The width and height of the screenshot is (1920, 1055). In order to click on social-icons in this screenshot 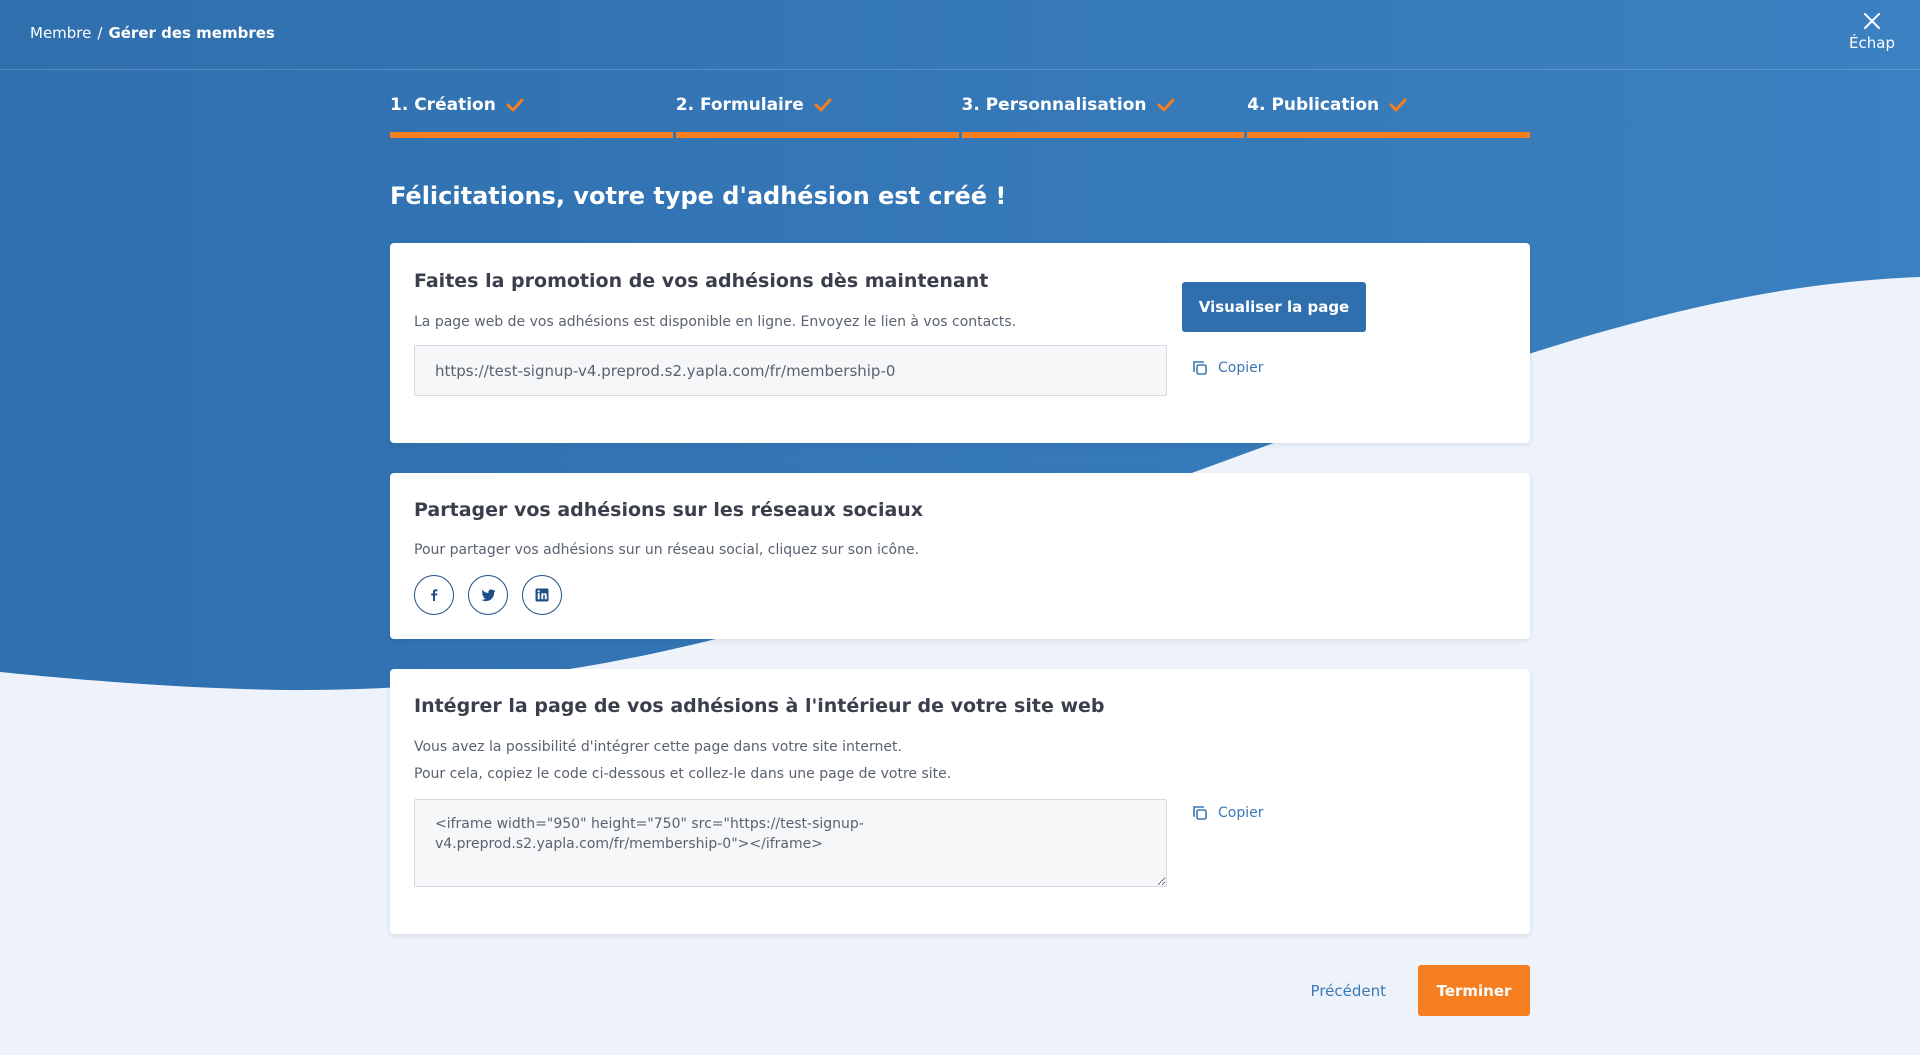, I will do `click(488, 595)`.